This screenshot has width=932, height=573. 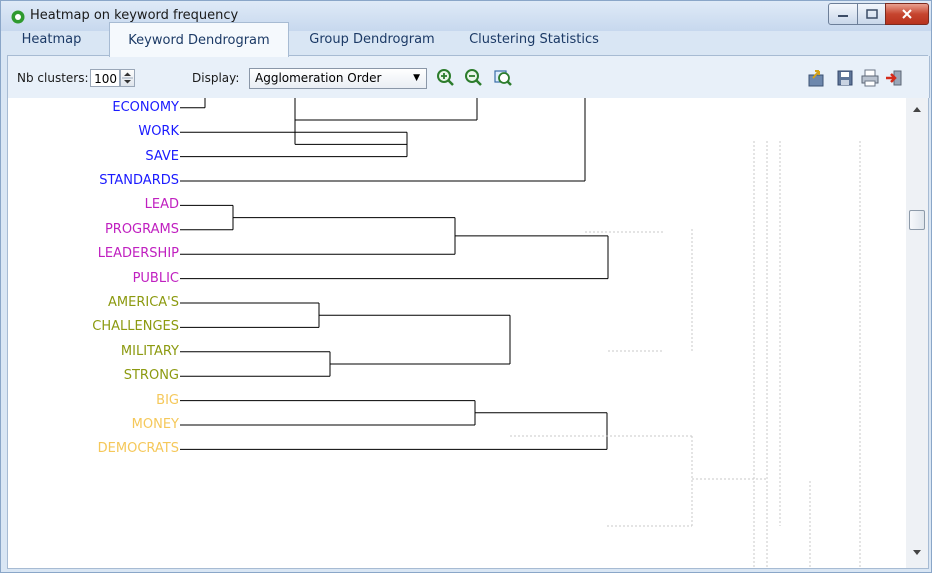 I want to click on minimize-button, so click(x=843, y=14).